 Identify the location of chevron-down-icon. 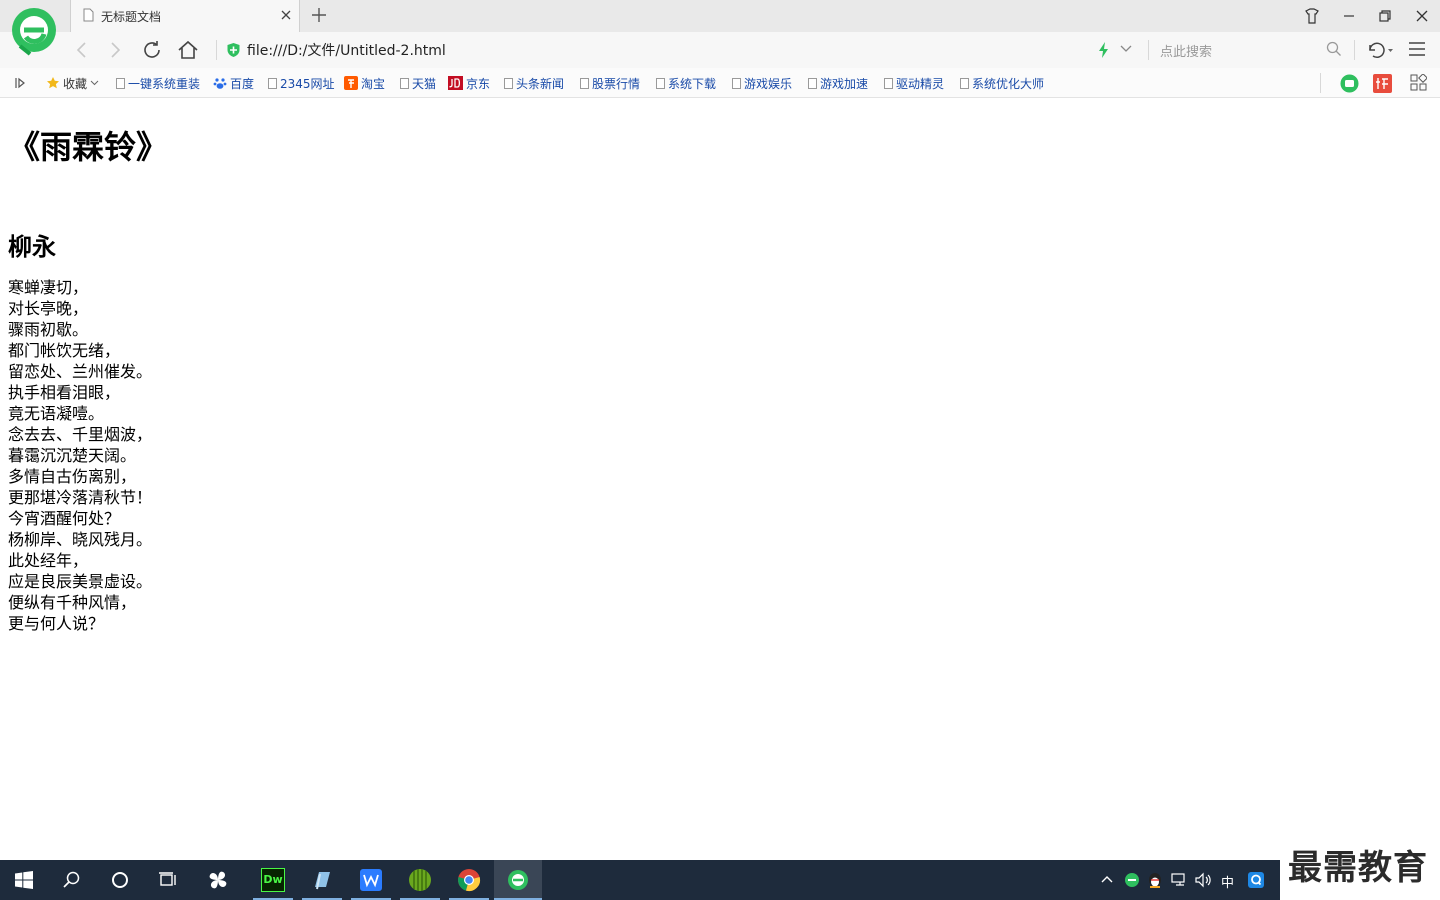
(1126, 49).